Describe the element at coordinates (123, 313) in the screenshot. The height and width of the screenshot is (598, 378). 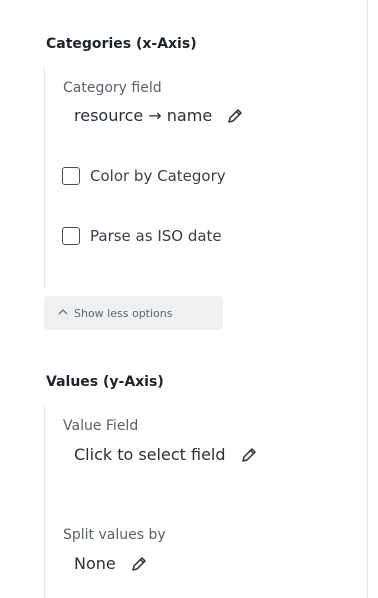
I see `show-less-options-label: Show less options` at that location.